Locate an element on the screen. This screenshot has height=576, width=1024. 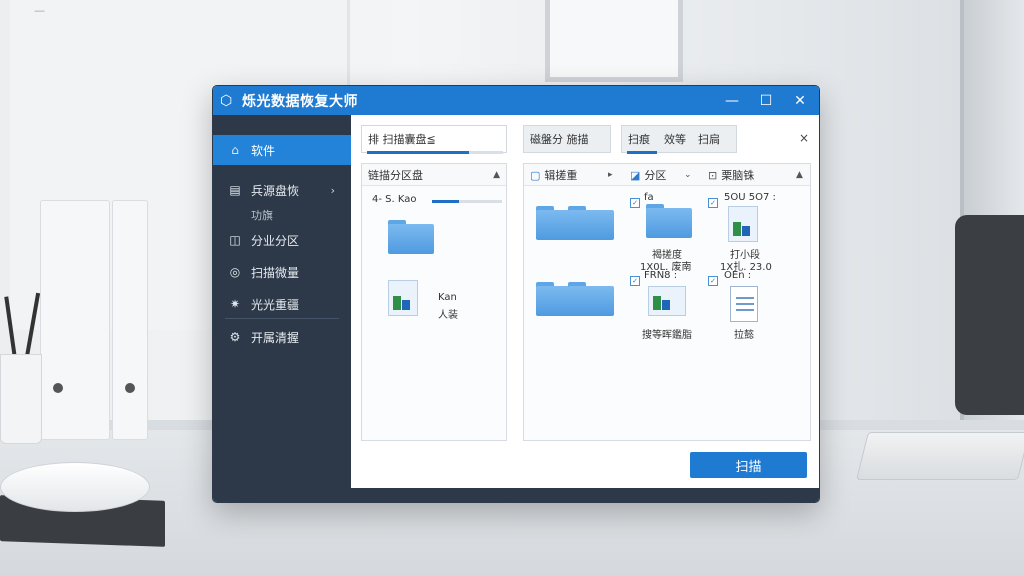
caret-down-icon: ⌄ is located at coordinates (688, 175).